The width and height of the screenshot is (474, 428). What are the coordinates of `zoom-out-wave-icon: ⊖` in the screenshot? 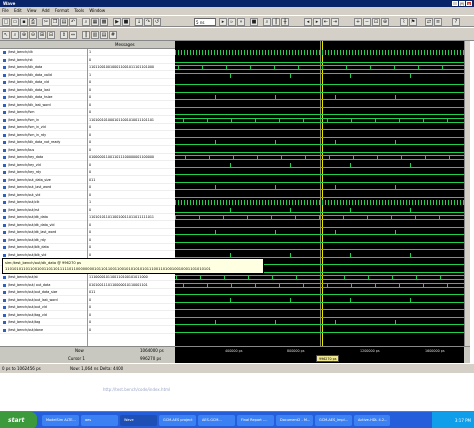 It's located at (33, 35).